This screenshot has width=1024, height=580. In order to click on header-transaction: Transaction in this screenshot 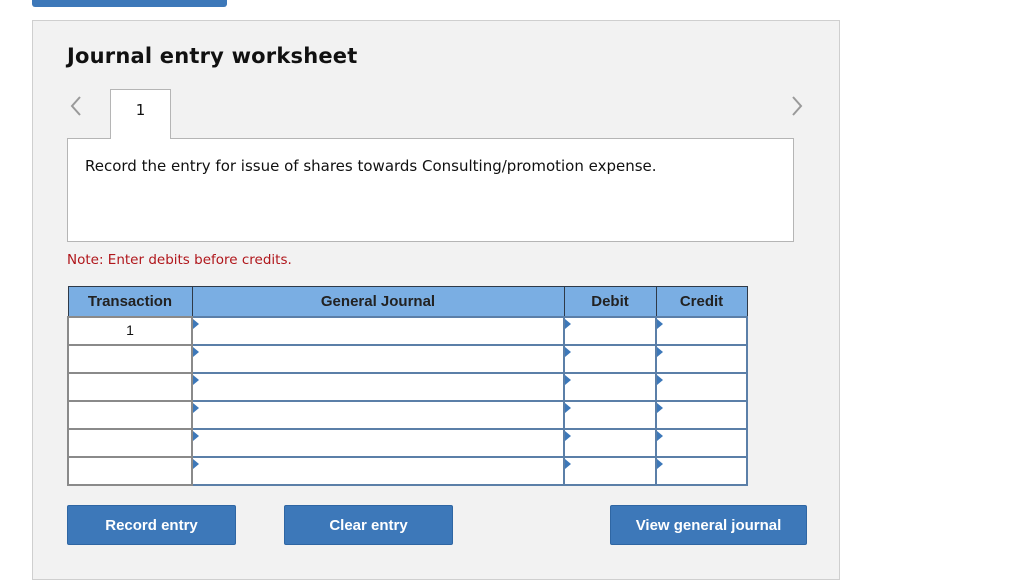, I will do `click(130, 301)`.